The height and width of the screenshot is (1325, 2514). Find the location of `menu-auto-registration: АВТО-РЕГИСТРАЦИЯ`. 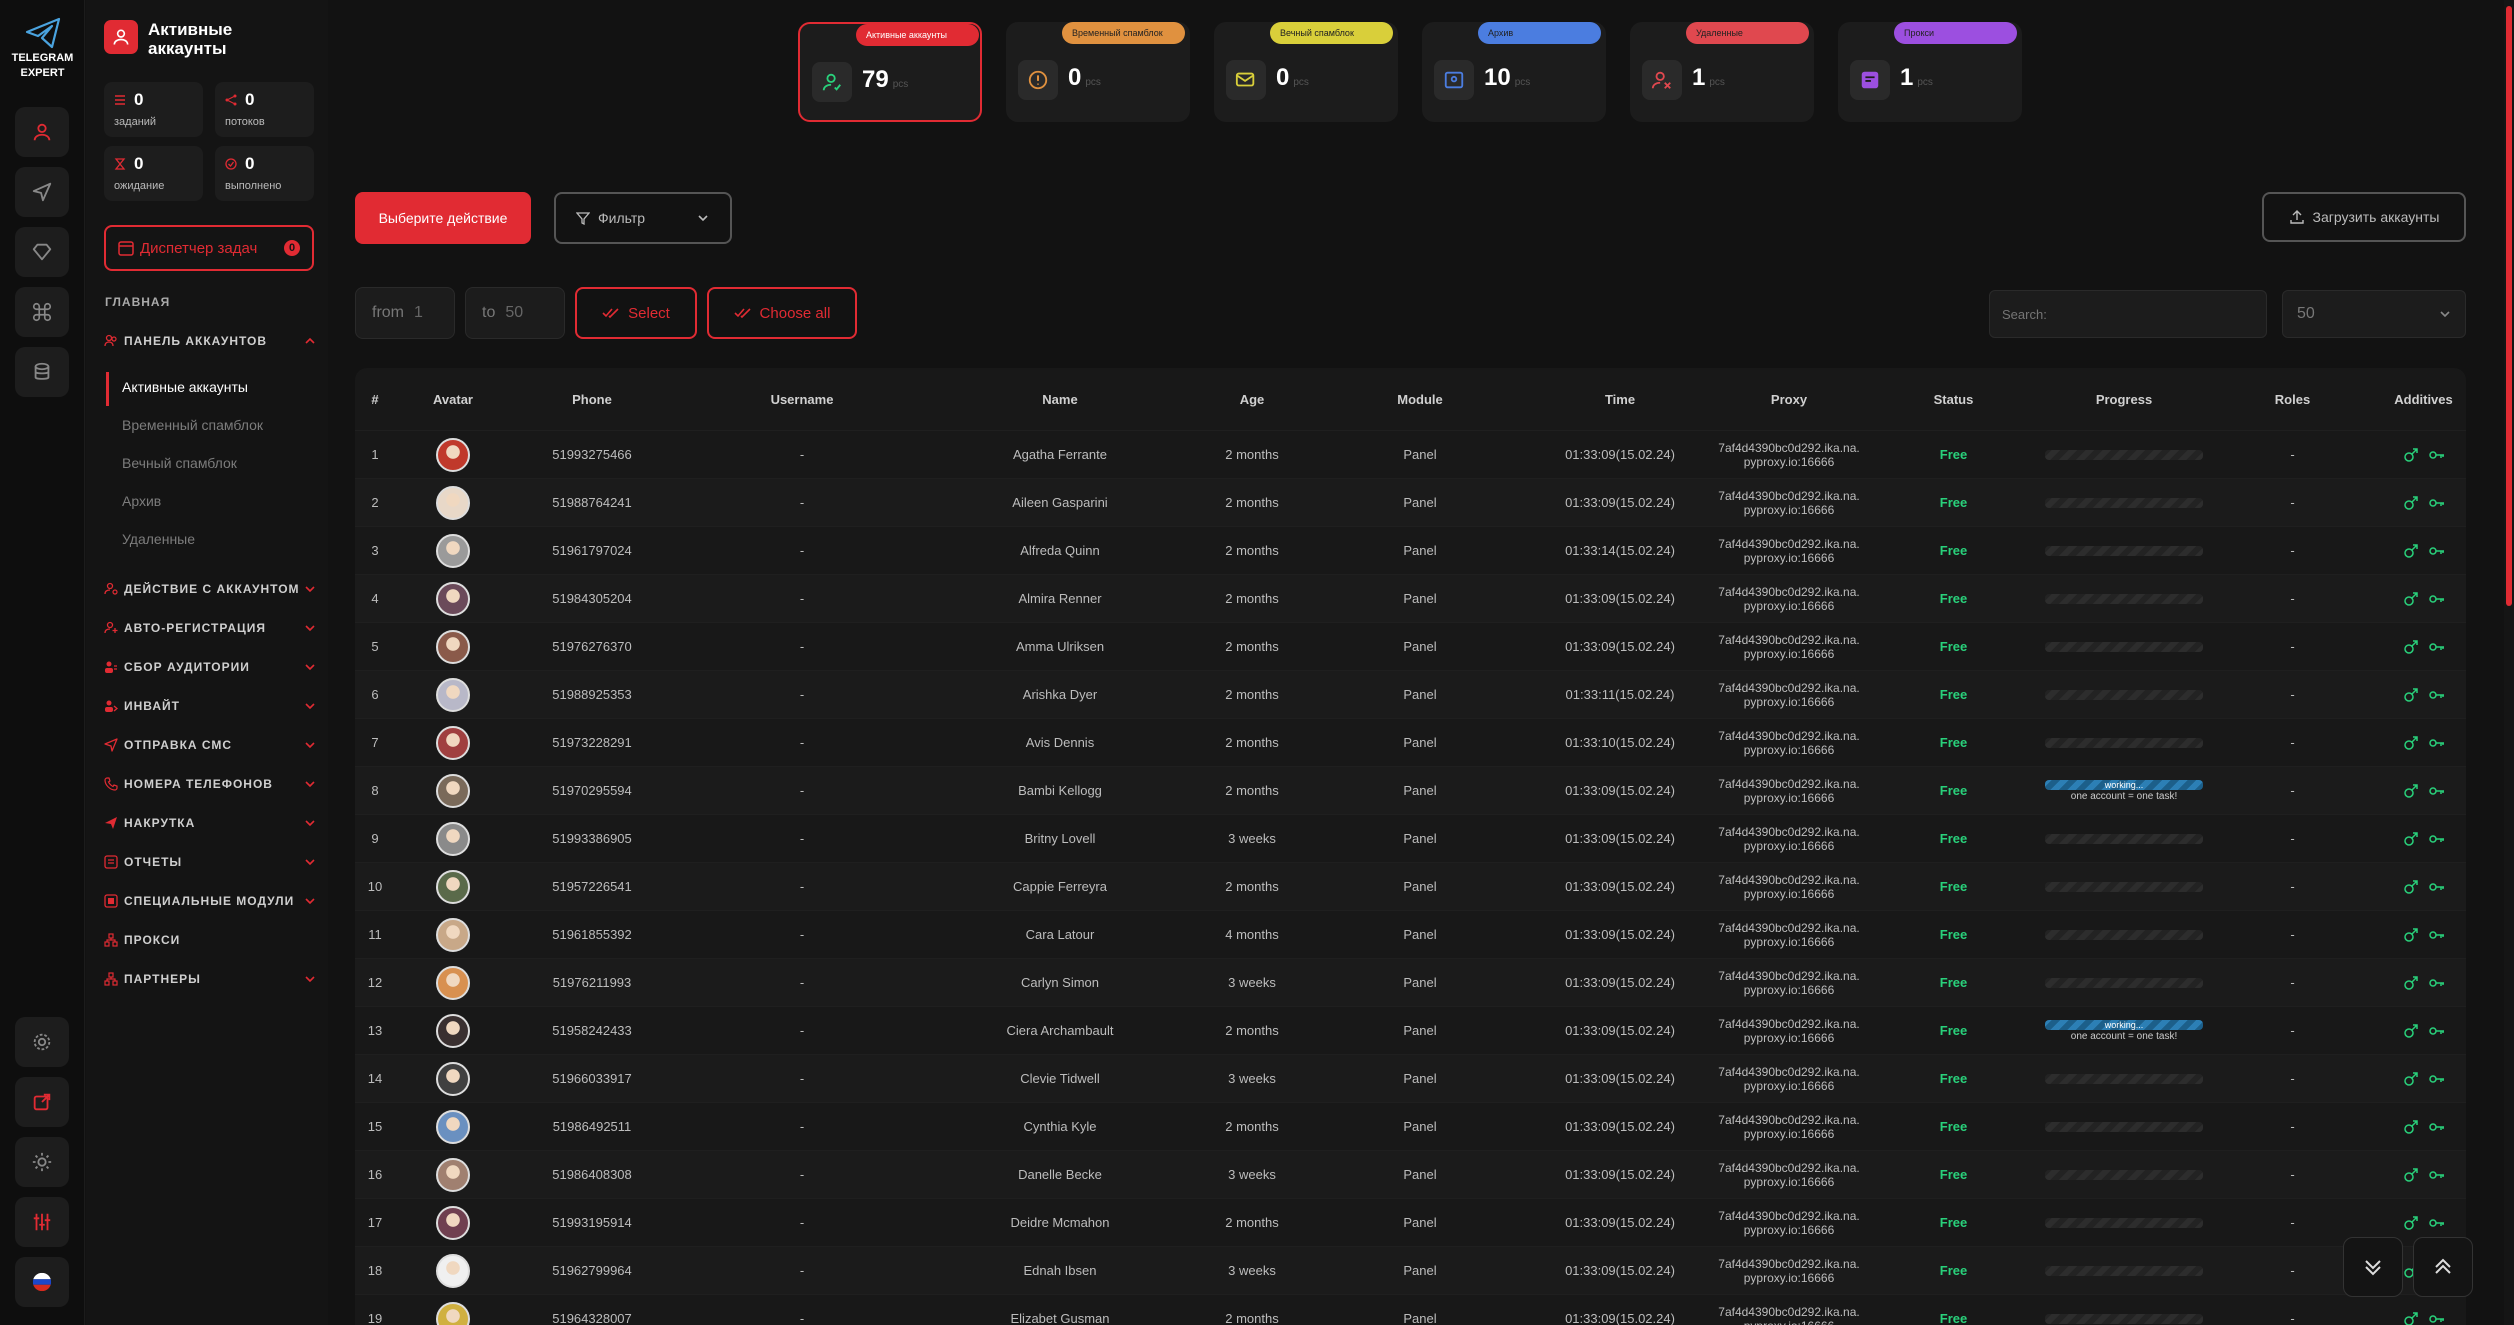

menu-auto-registration: АВТО-РЕГИСТРАЦИЯ is located at coordinates (210, 628).